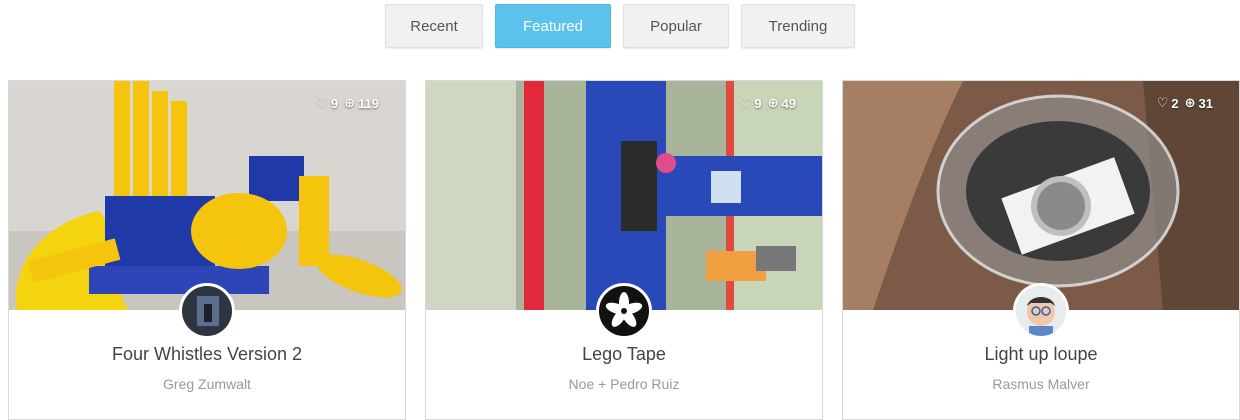 The height and width of the screenshot is (420, 1240). I want to click on tab-trending: Trending, so click(798, 26).